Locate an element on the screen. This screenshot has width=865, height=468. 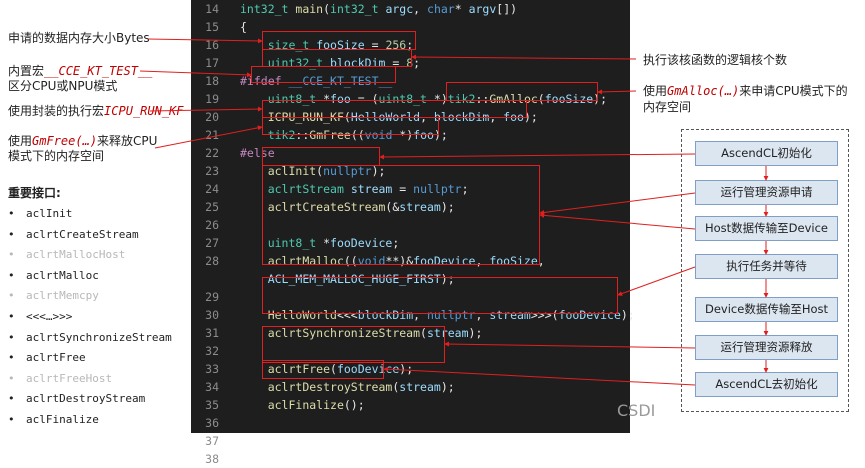
arrow-gmalloc is located at coordinates (617, 92).